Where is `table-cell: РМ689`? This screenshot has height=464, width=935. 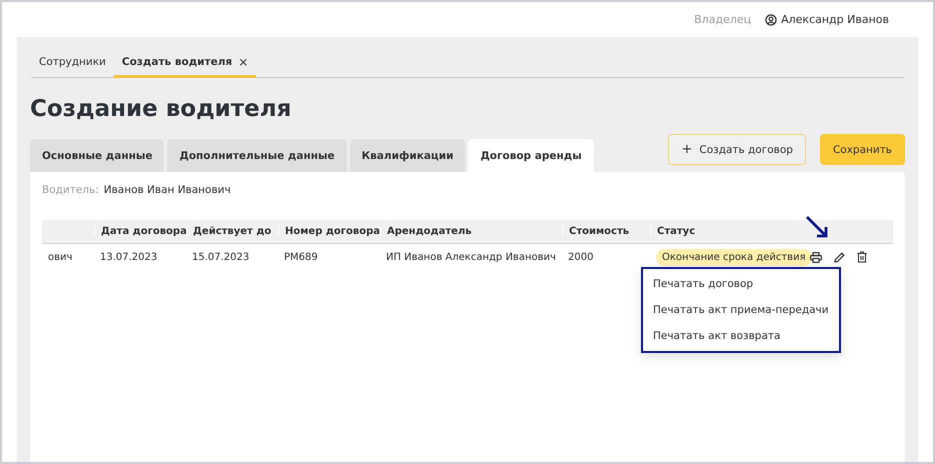
table-cell: РМ689 is located at coordinates (301, 257).